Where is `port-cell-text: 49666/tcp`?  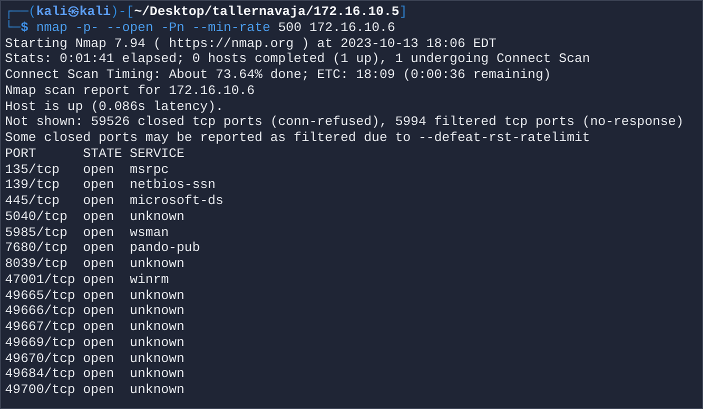 port-cell-text: 49666/tcp is located at coordinates (40, 311).